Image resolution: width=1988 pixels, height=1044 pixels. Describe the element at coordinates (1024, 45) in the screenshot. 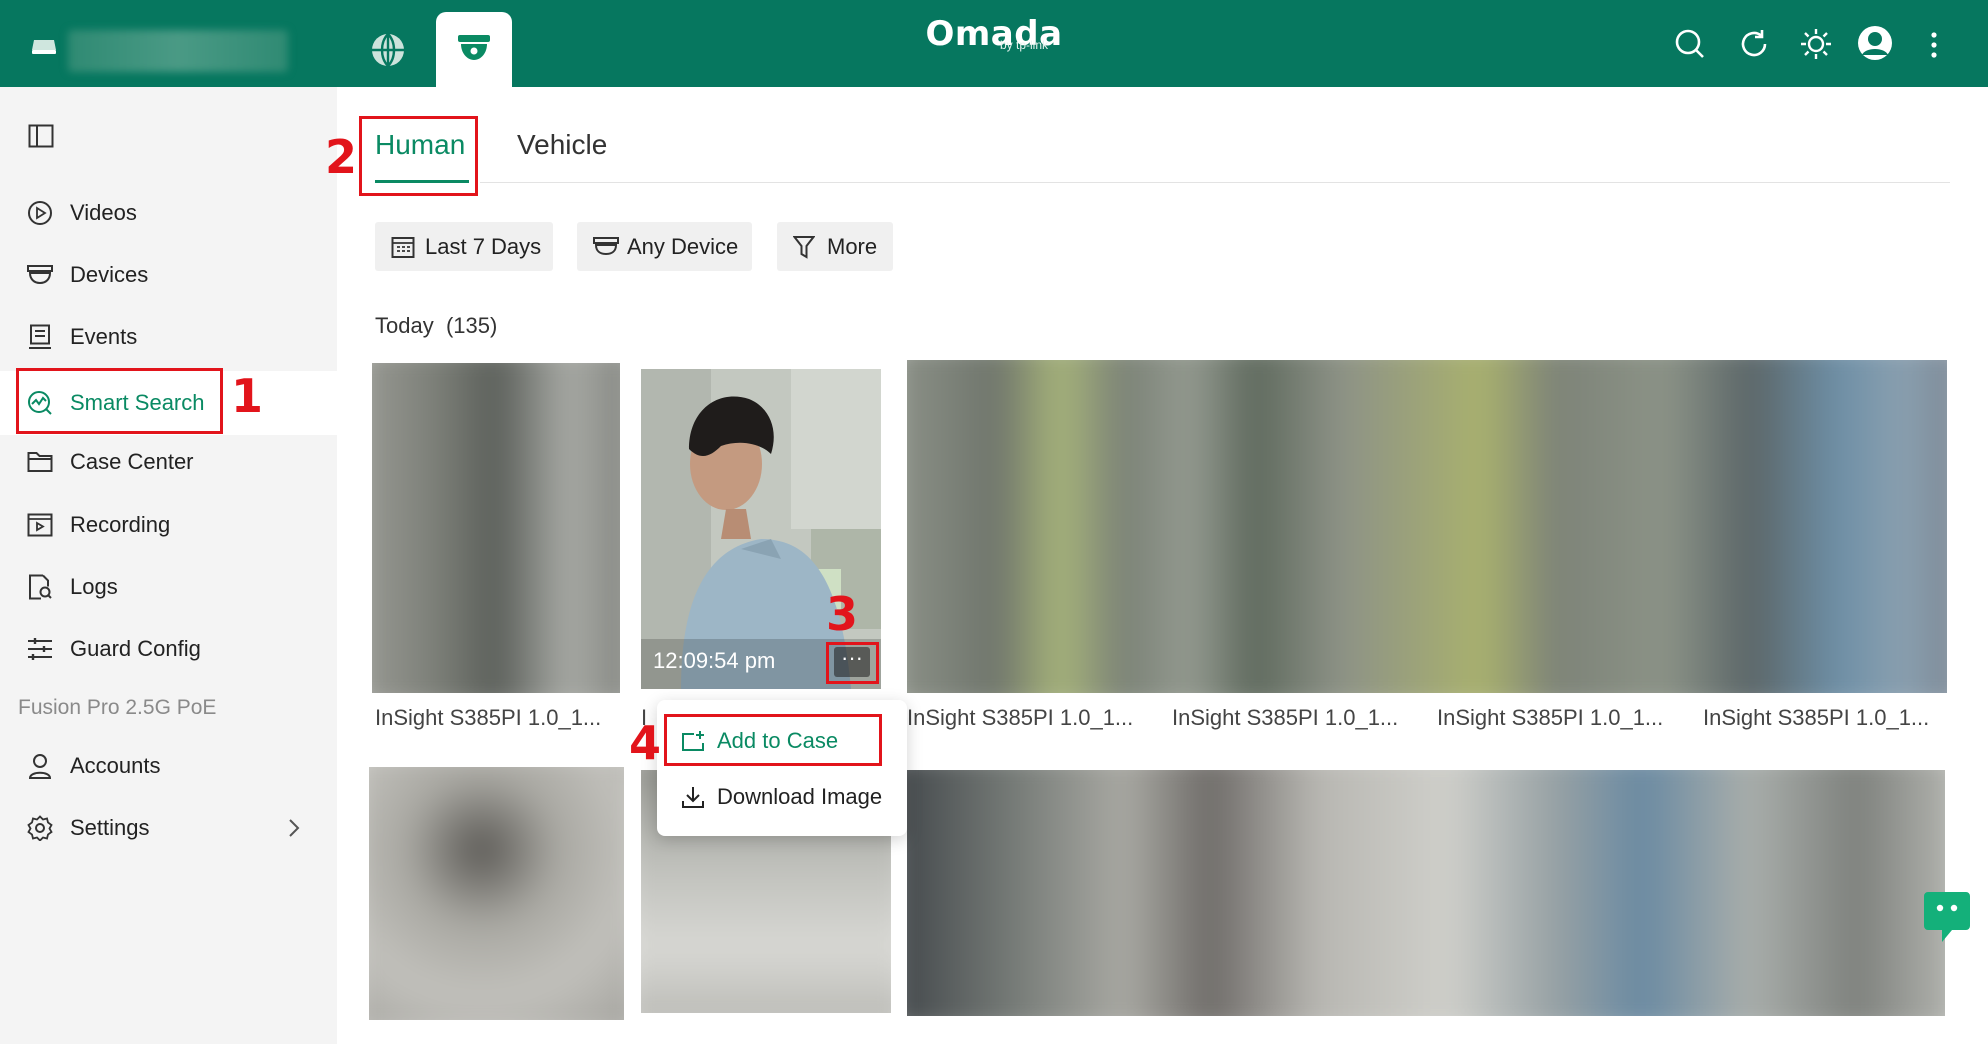

I see `logo-subtitle: by tp-link` at that location.